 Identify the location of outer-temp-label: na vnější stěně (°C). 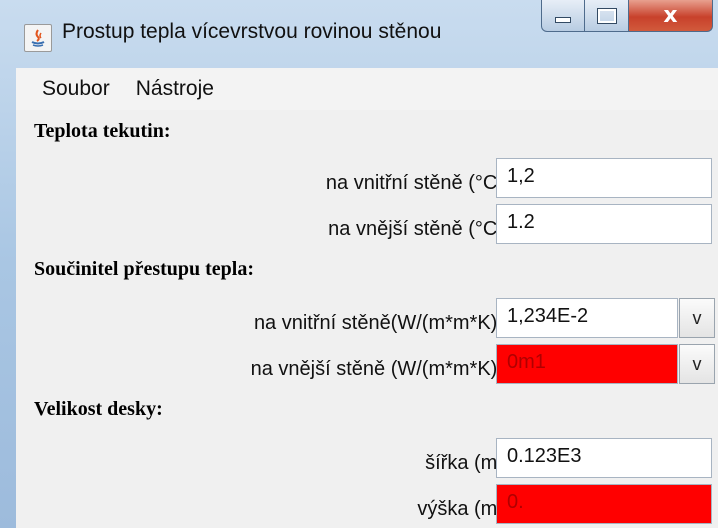
(416, 229).